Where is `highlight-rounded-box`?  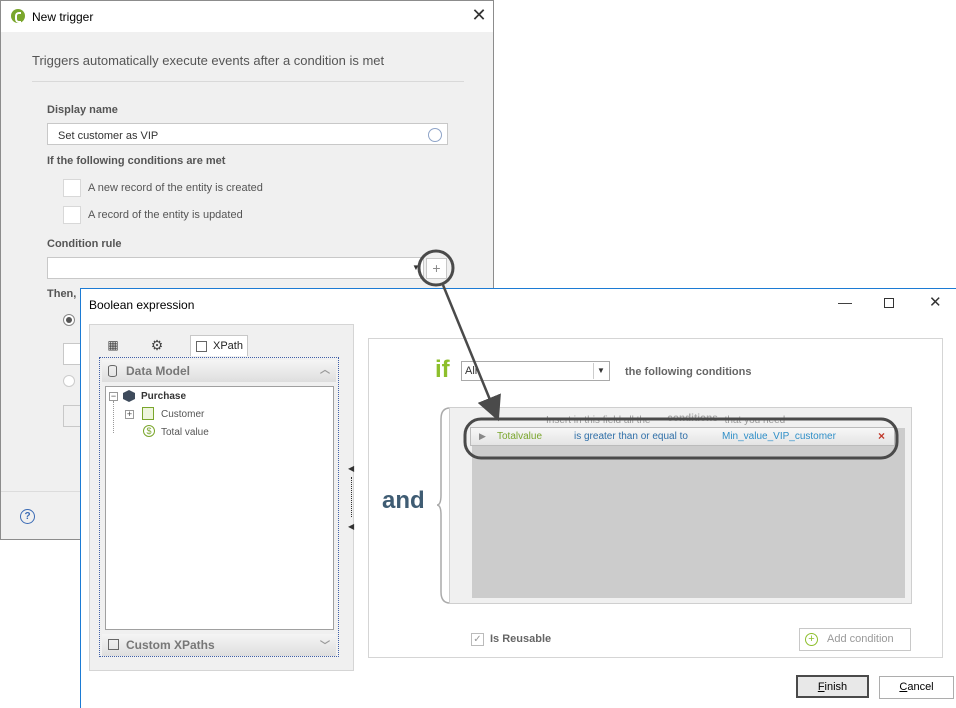
highlight-rounded-box is located at coordinates (681, 438).